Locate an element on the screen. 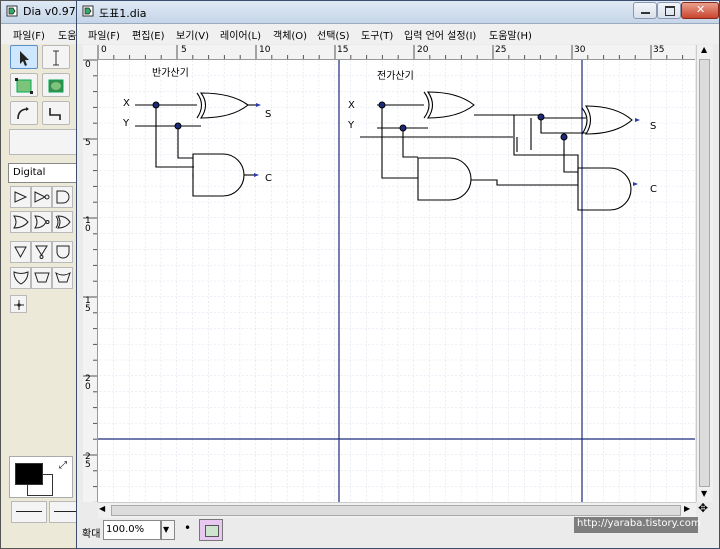  half-adder-y-label: Y is located at coordinates (126, 123).